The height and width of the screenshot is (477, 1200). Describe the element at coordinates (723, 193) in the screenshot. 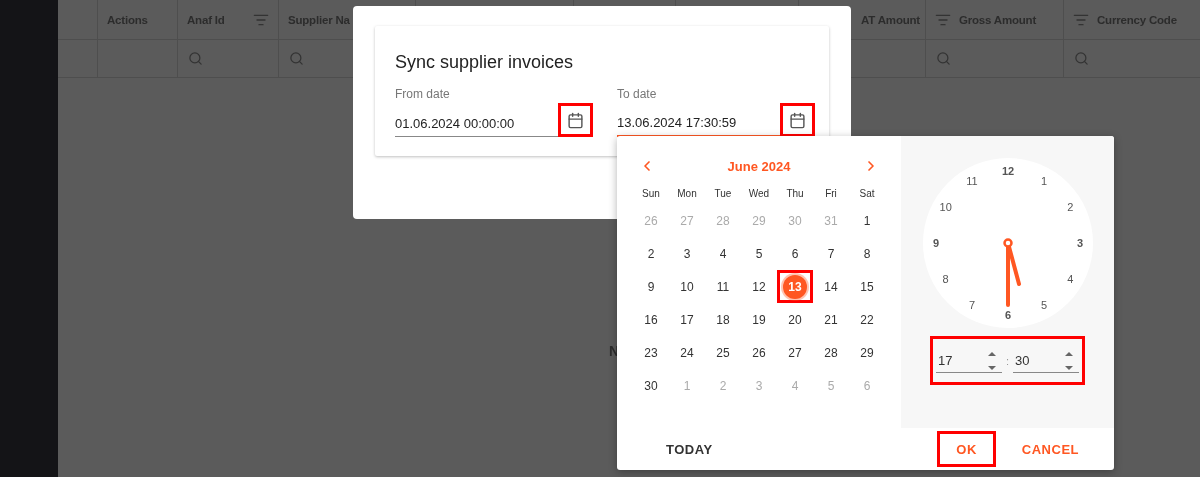

I see `weekday-label: Tue` at that location.